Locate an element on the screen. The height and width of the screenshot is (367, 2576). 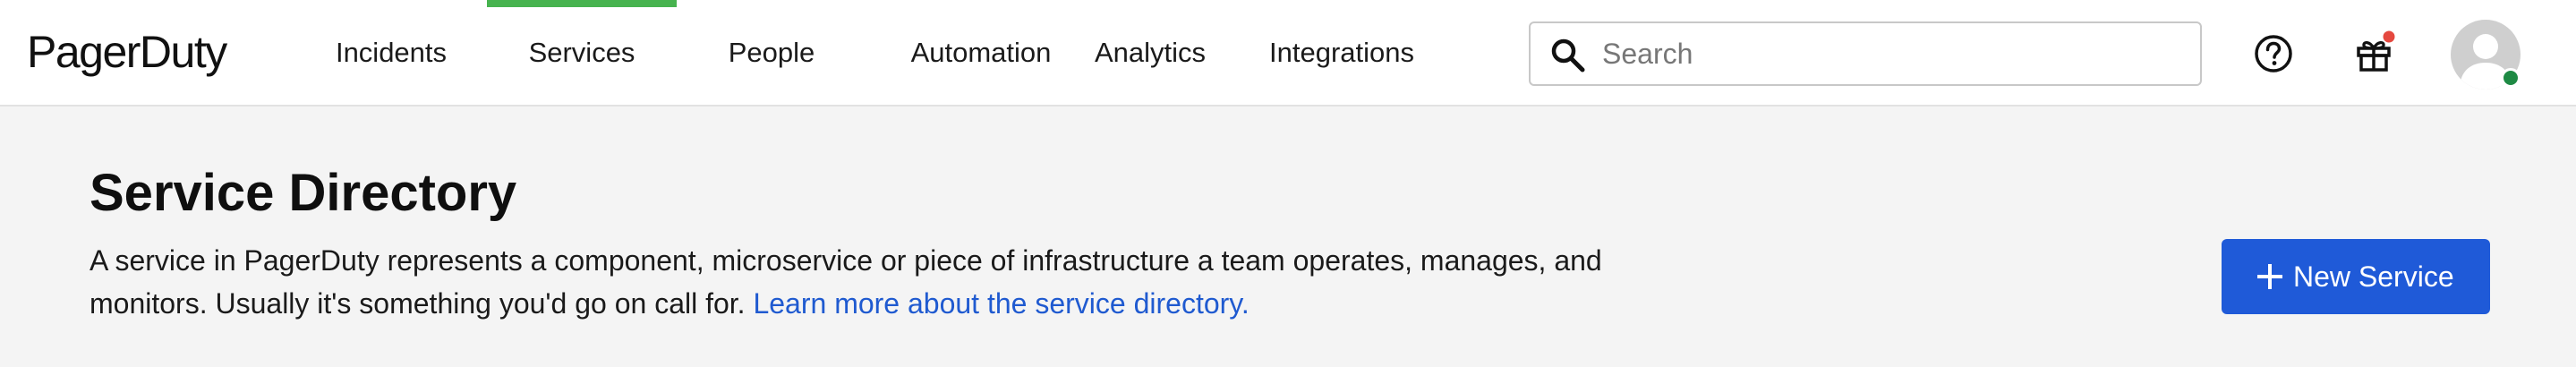
new-service-button: New Service is located at coordinates (2356, 277).